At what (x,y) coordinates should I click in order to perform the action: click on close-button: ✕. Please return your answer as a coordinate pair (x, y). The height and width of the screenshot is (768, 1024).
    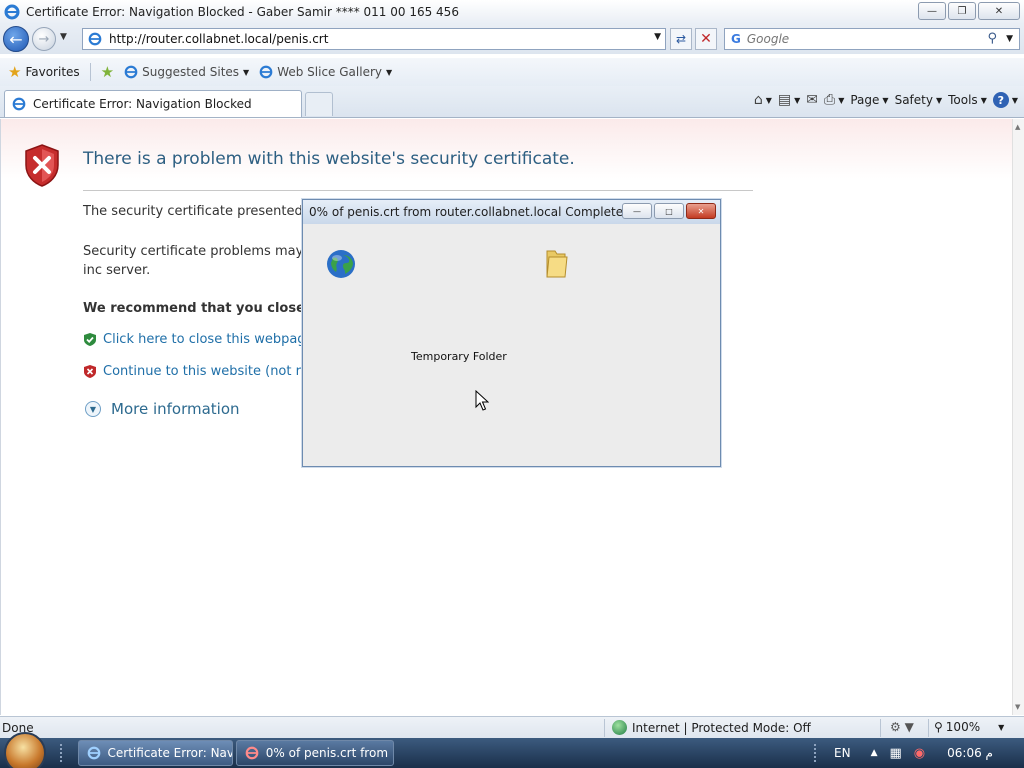
    Looking at the image, I should click on (999, 11).